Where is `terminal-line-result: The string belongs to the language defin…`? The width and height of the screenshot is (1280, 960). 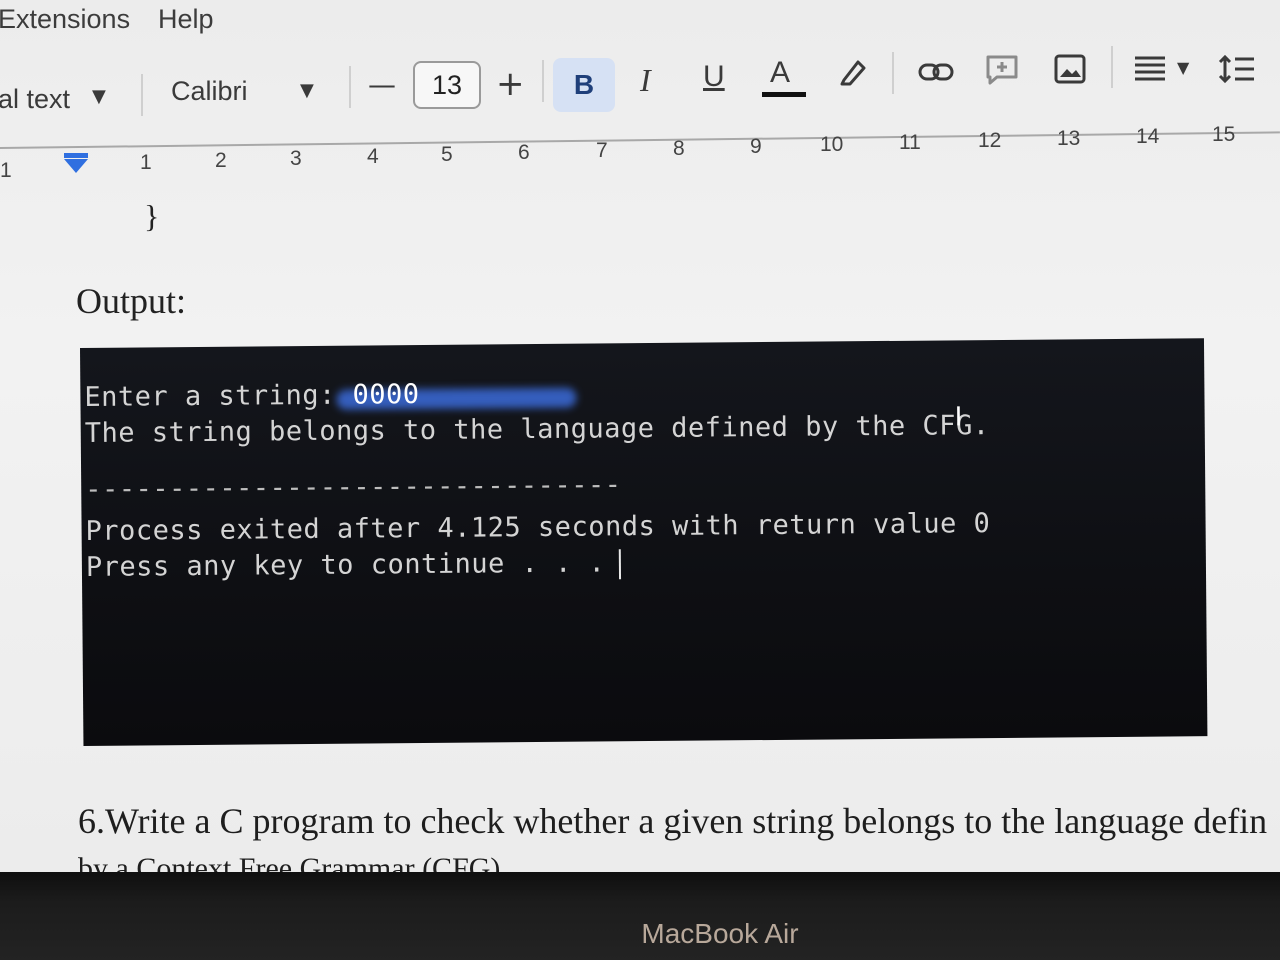
terminal-line-result: The string belongs to the language defin… is located at coordinates (537, 429).